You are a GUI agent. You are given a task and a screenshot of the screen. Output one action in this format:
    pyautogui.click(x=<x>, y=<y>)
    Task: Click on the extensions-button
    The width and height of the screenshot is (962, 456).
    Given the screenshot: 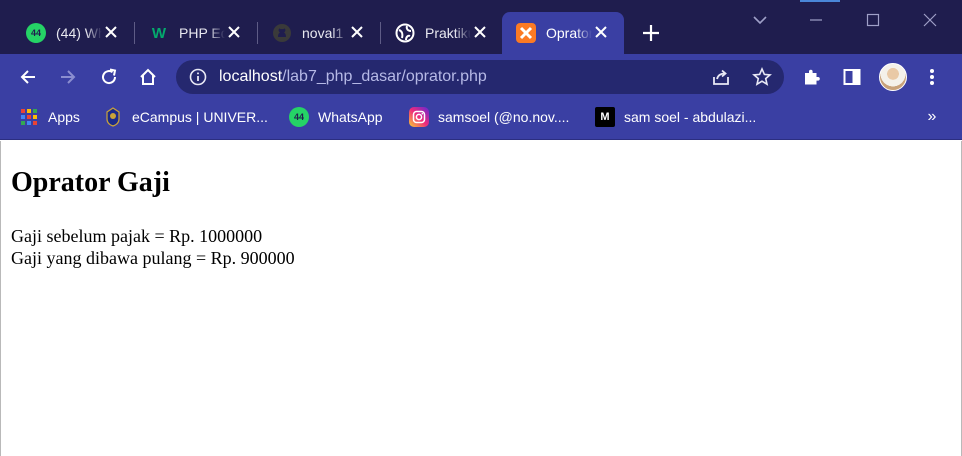 What is the action you would take?
    pyautogui.click(x=812, y=77)
    